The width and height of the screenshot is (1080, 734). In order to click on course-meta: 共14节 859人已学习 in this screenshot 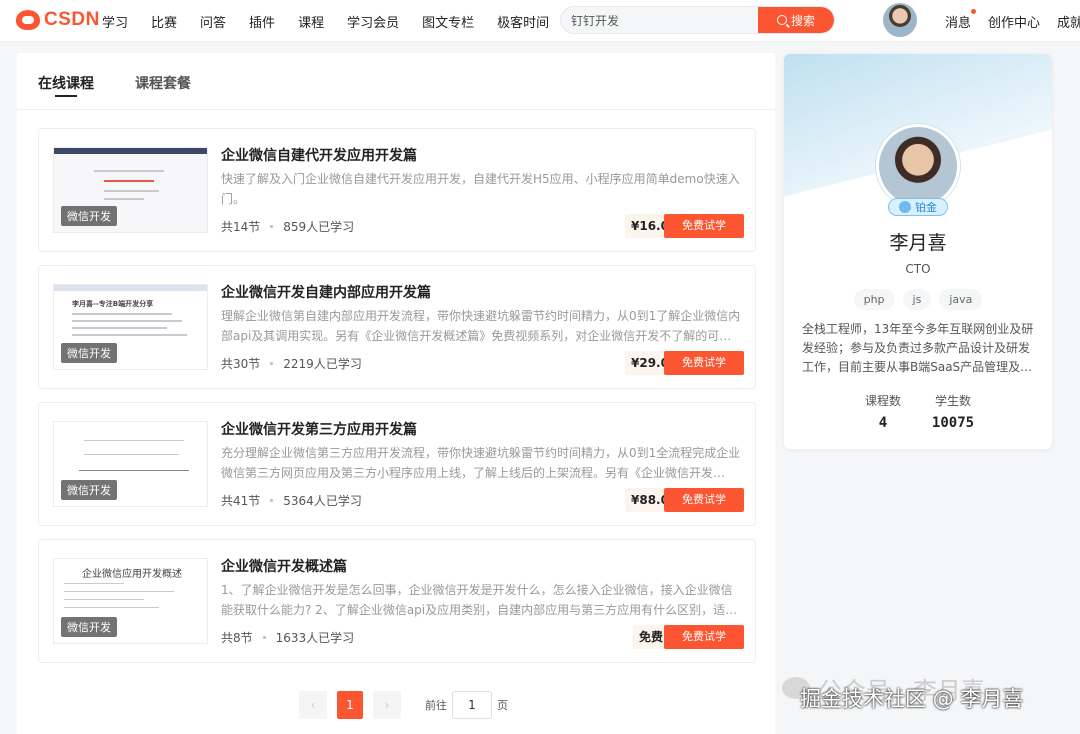, I will do `click(287, 226)`.